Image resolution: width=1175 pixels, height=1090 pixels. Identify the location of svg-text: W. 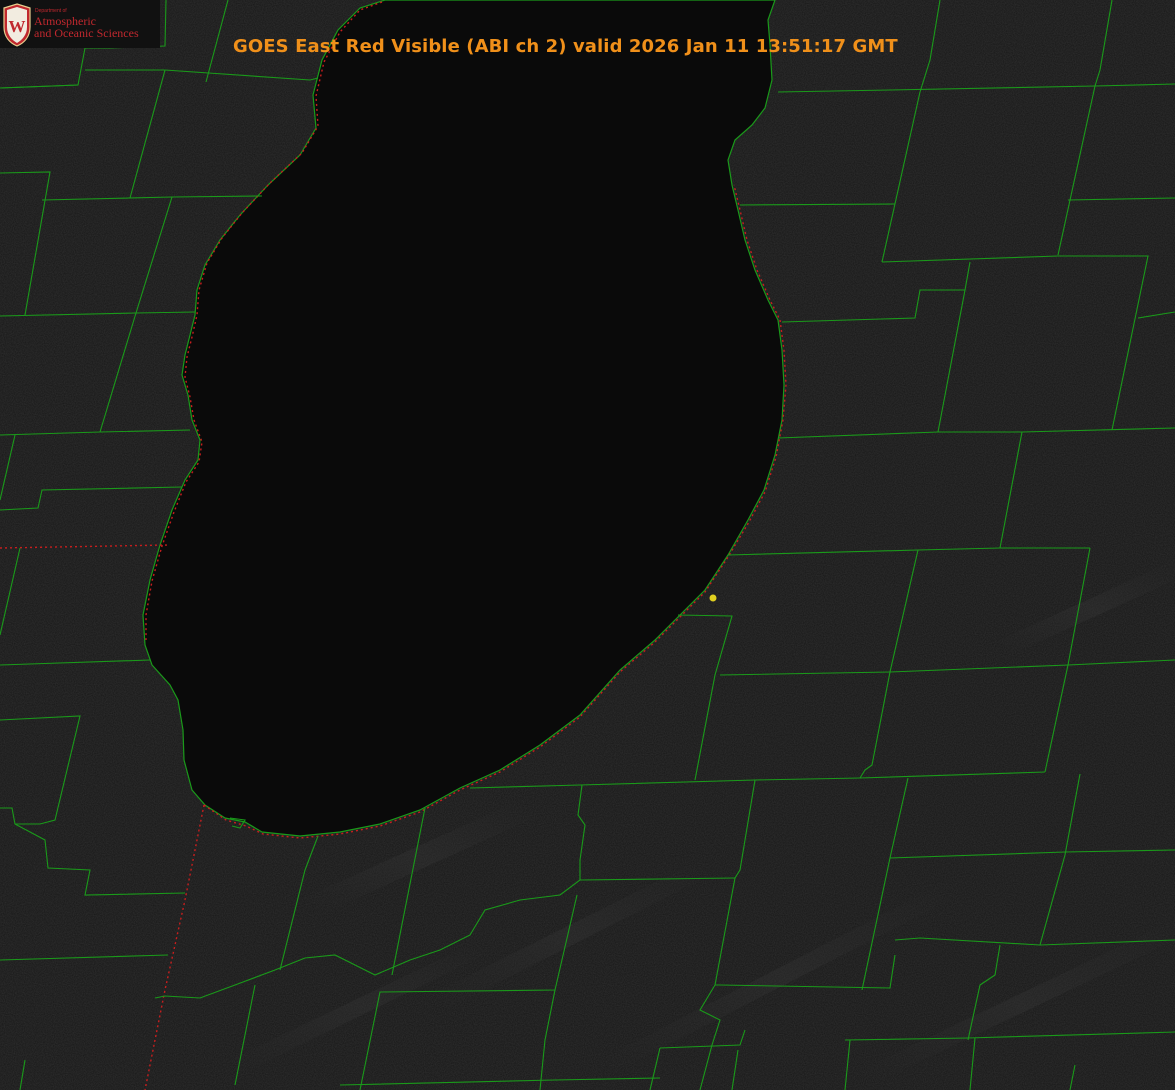
(17, 26).